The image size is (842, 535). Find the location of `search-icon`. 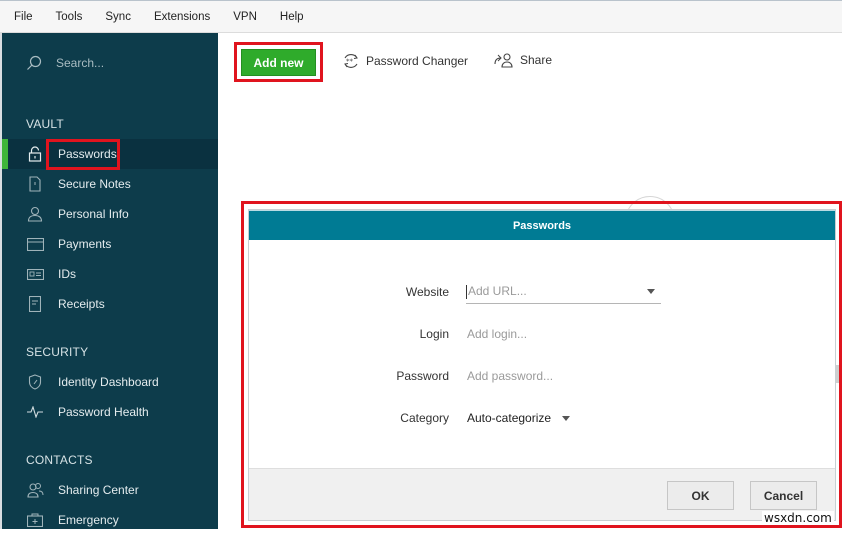

search-icon is located at coordinates (34, 62).